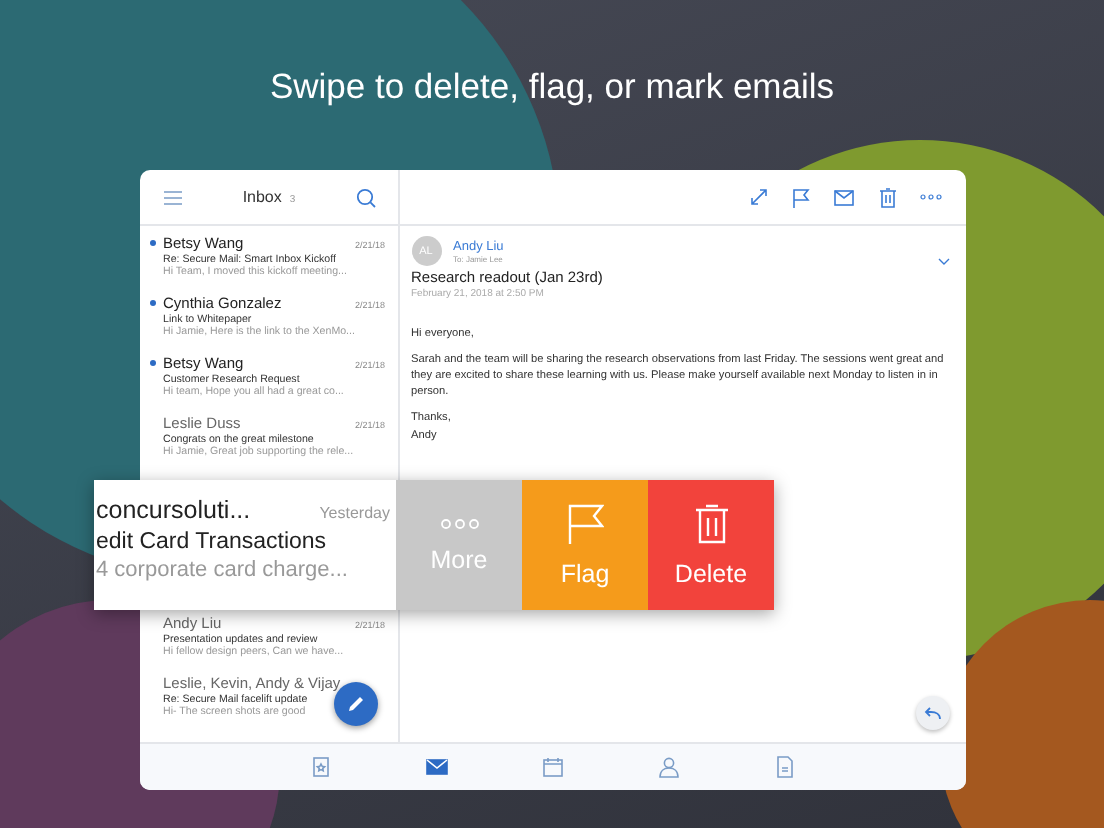  What do you see at coordinates (758, 197) in the screenshot?
I see `expand-icon` at bounding box center [758, 197].